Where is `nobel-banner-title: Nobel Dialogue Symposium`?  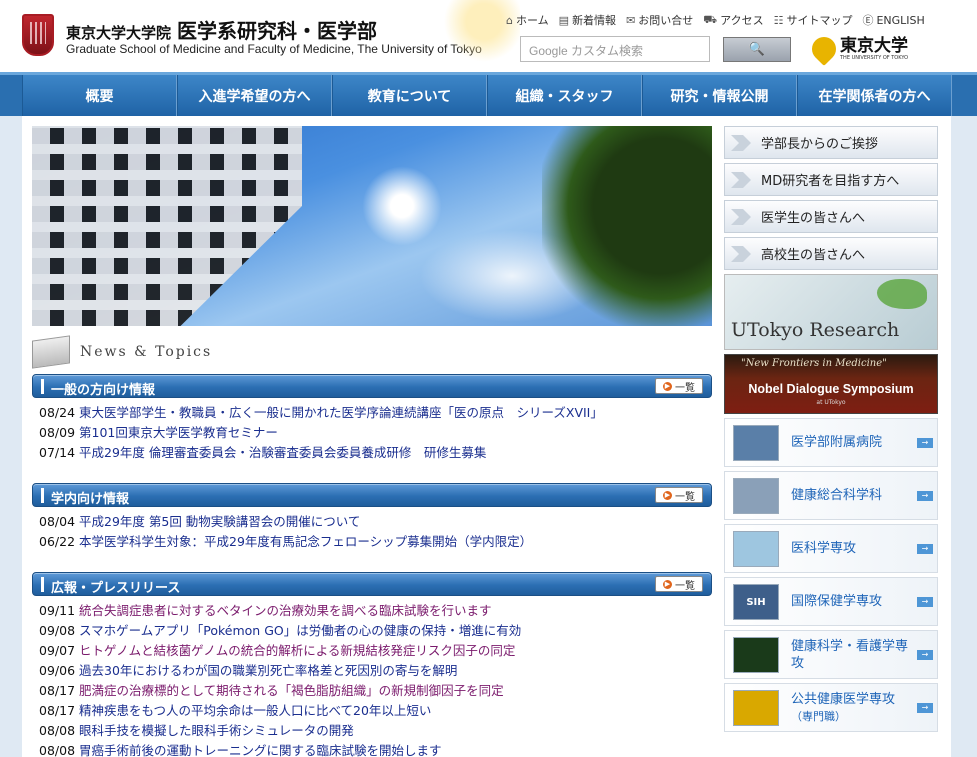
nobel-banner-title: Nobel Dialogue Symposium is located at coordinates (831, 389).